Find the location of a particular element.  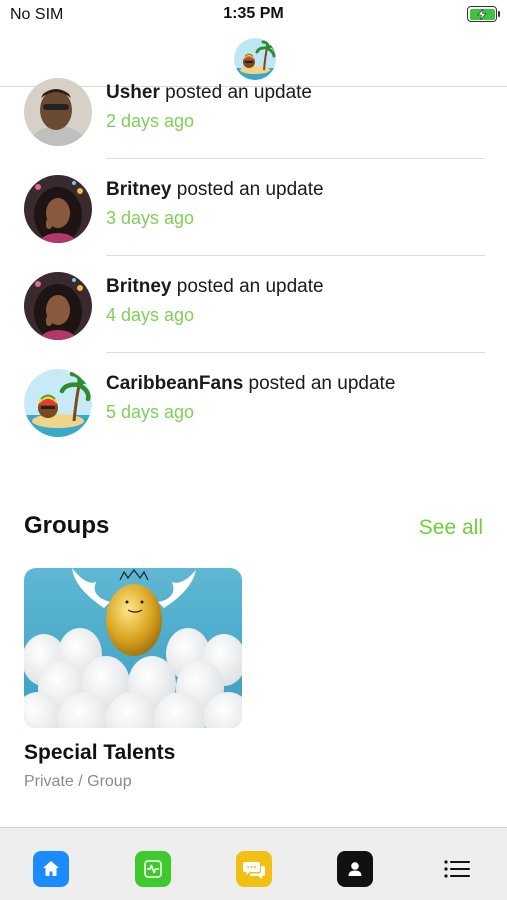

feed-item-time: 2 days ago is located at coordinates (150, 121).